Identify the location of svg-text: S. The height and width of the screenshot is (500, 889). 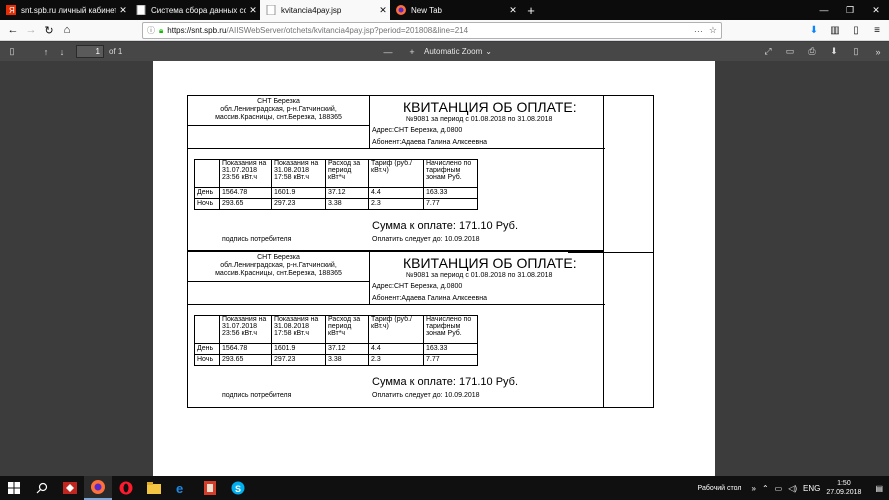
(238, 489).